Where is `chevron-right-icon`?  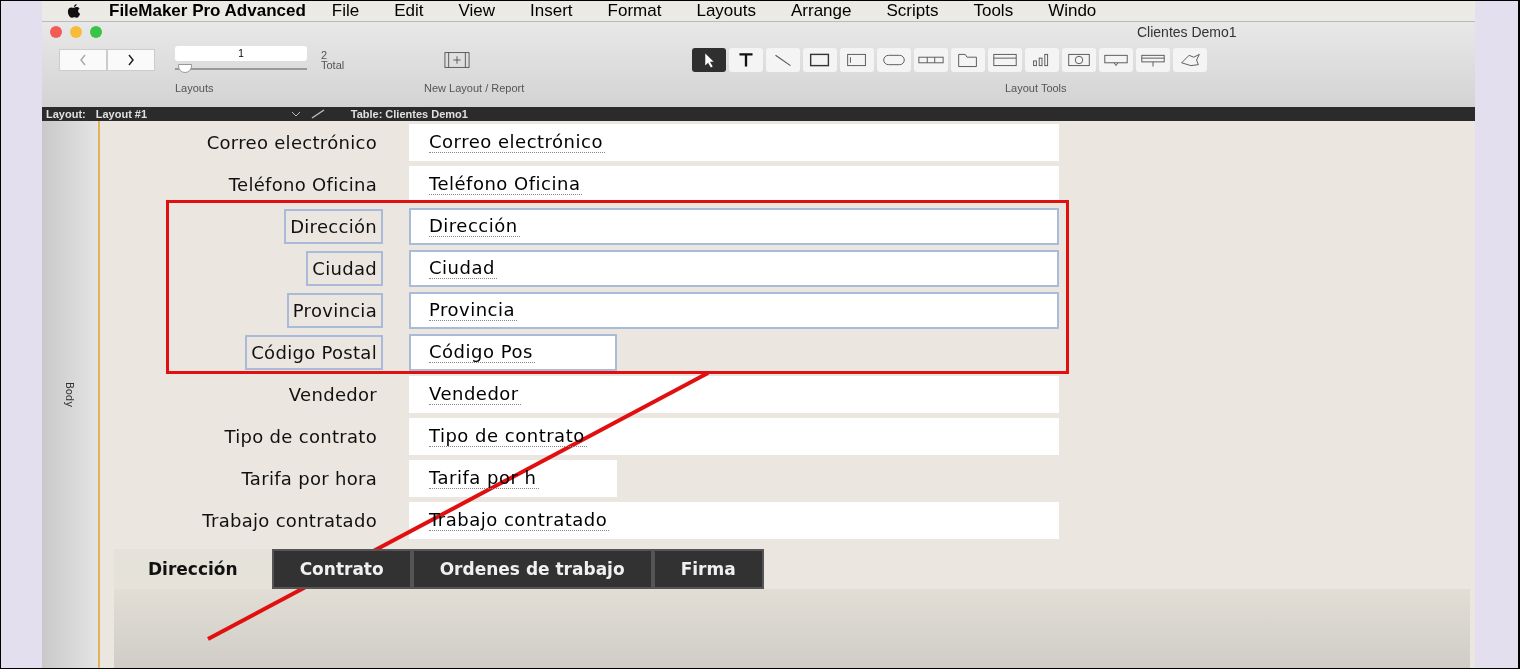 chevron-right-icon is located at coordinates (131, 60).